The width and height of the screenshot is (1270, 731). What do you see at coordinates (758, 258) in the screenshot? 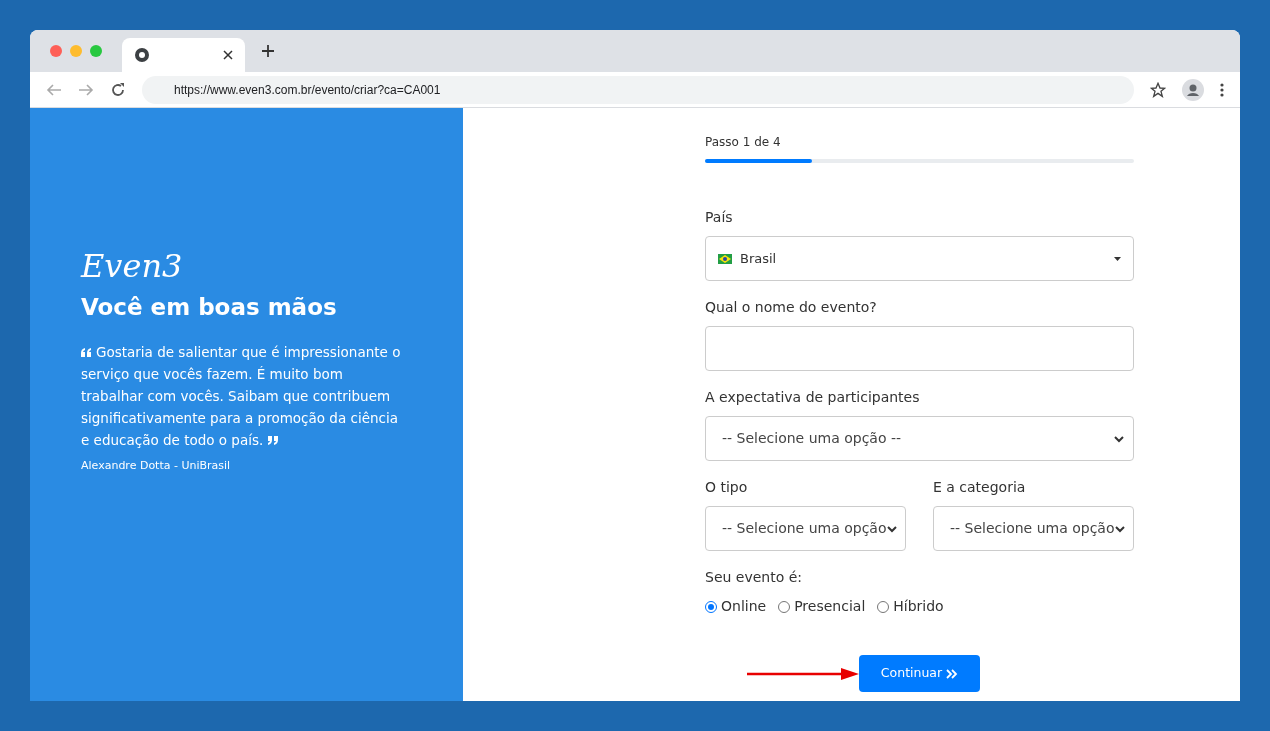
I see `country-value: Brasil` at bounding box center [758, 258].